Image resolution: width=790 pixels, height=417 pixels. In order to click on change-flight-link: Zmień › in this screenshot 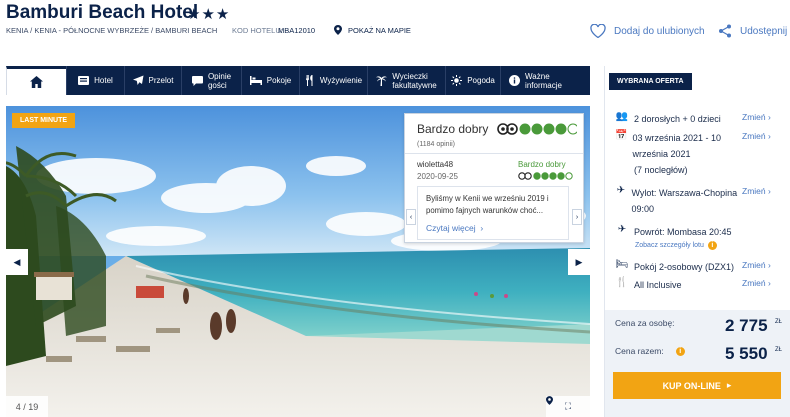, I will do `click(756, 191)`.